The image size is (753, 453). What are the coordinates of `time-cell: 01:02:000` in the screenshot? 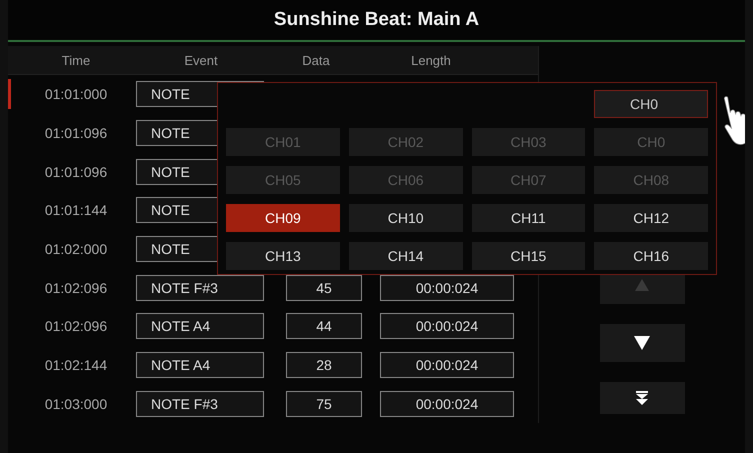 It's located at (76, 249).